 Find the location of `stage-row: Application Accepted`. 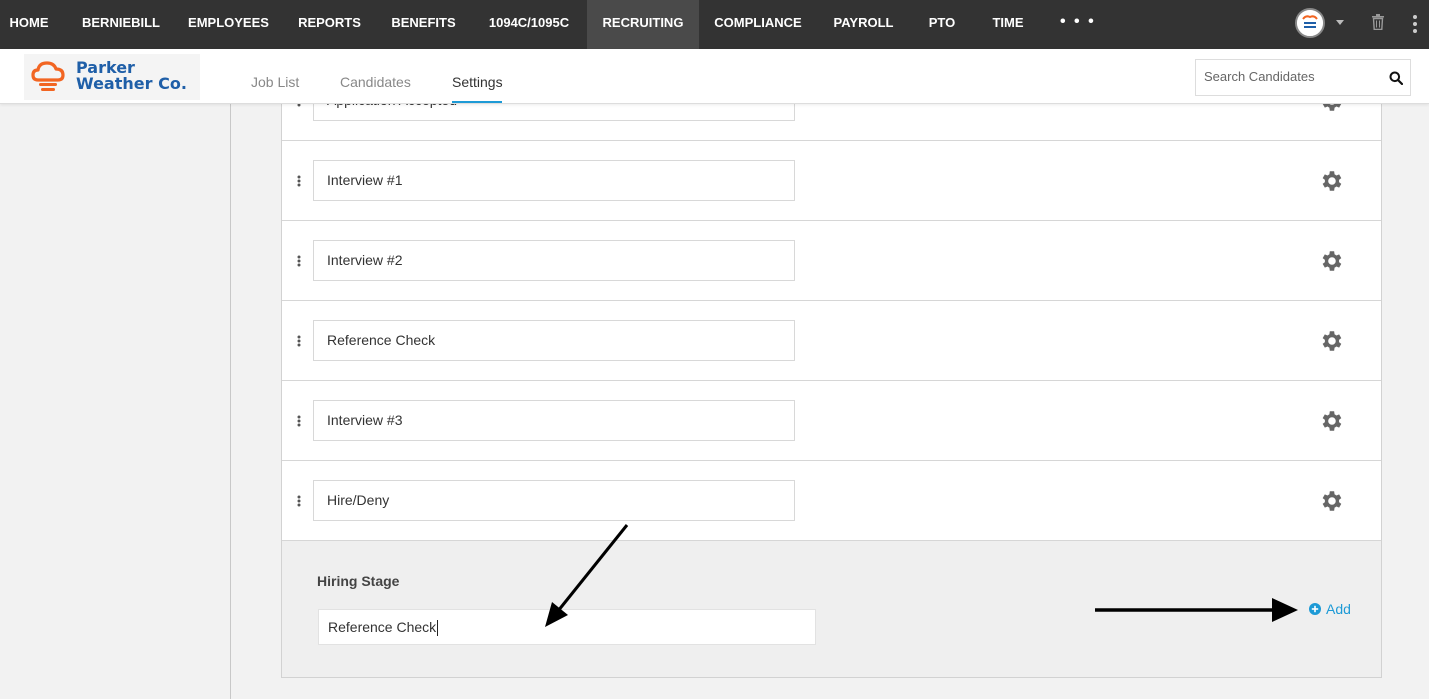

stage-row: Application Accepted is located at coordinates (831, 122).